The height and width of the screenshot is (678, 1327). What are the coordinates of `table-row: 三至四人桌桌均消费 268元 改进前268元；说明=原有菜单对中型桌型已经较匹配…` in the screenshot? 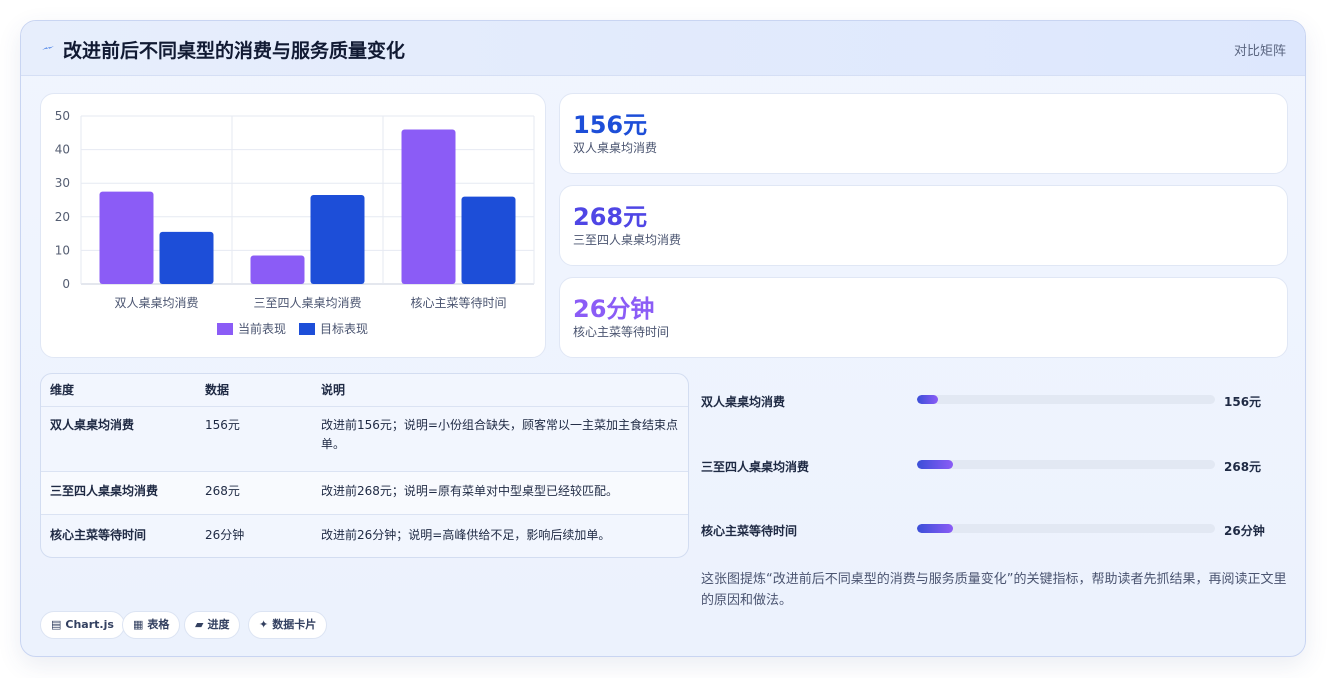 It's located at (364, 493).